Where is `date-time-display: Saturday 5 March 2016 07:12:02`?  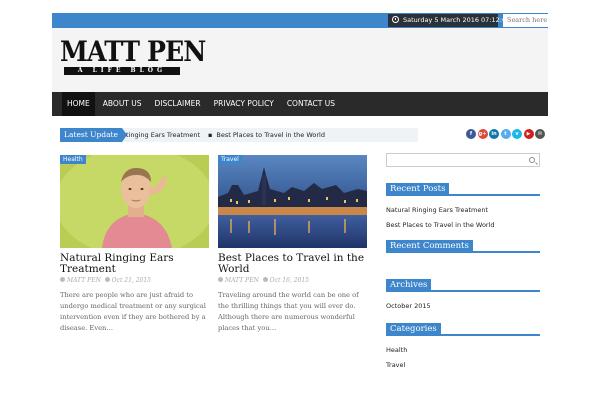 date-time-display: Saturday 5 March 2016 07:12:02 is located at coordinates (449, 20).